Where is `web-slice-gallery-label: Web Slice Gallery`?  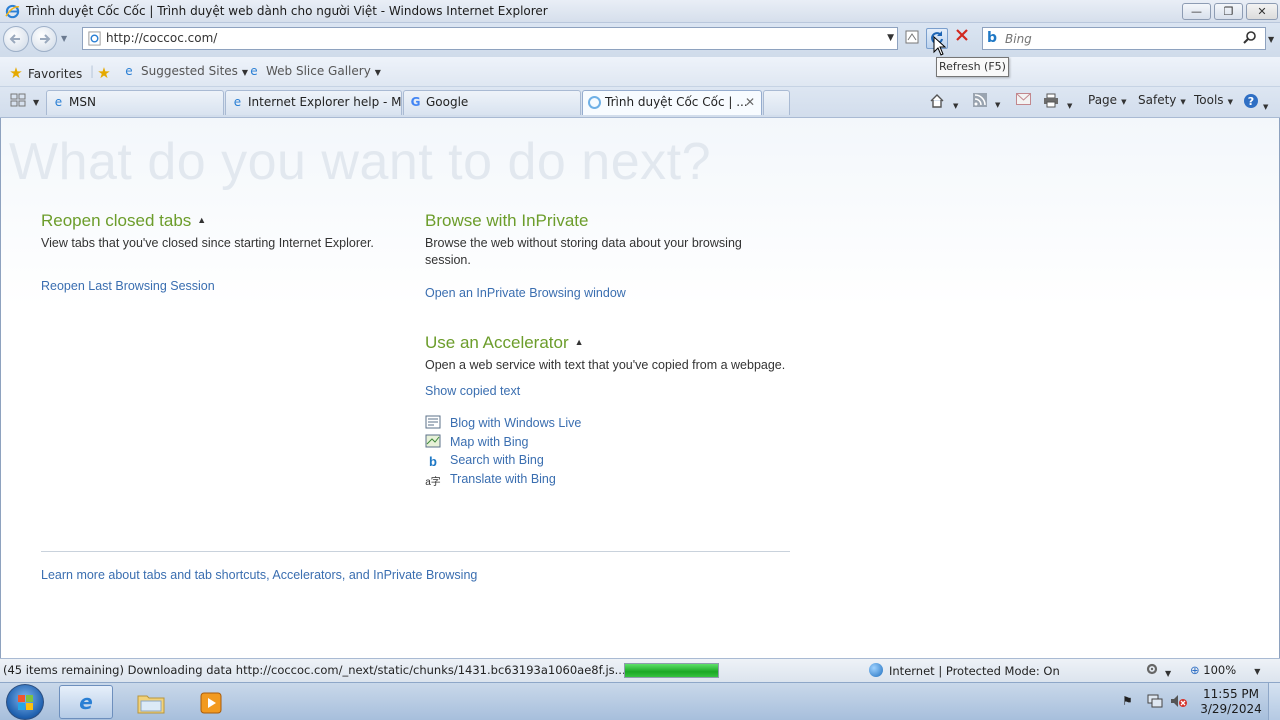
web-slice-gallery-label: Web Slice Gallery is located at coordinates (318, 71).